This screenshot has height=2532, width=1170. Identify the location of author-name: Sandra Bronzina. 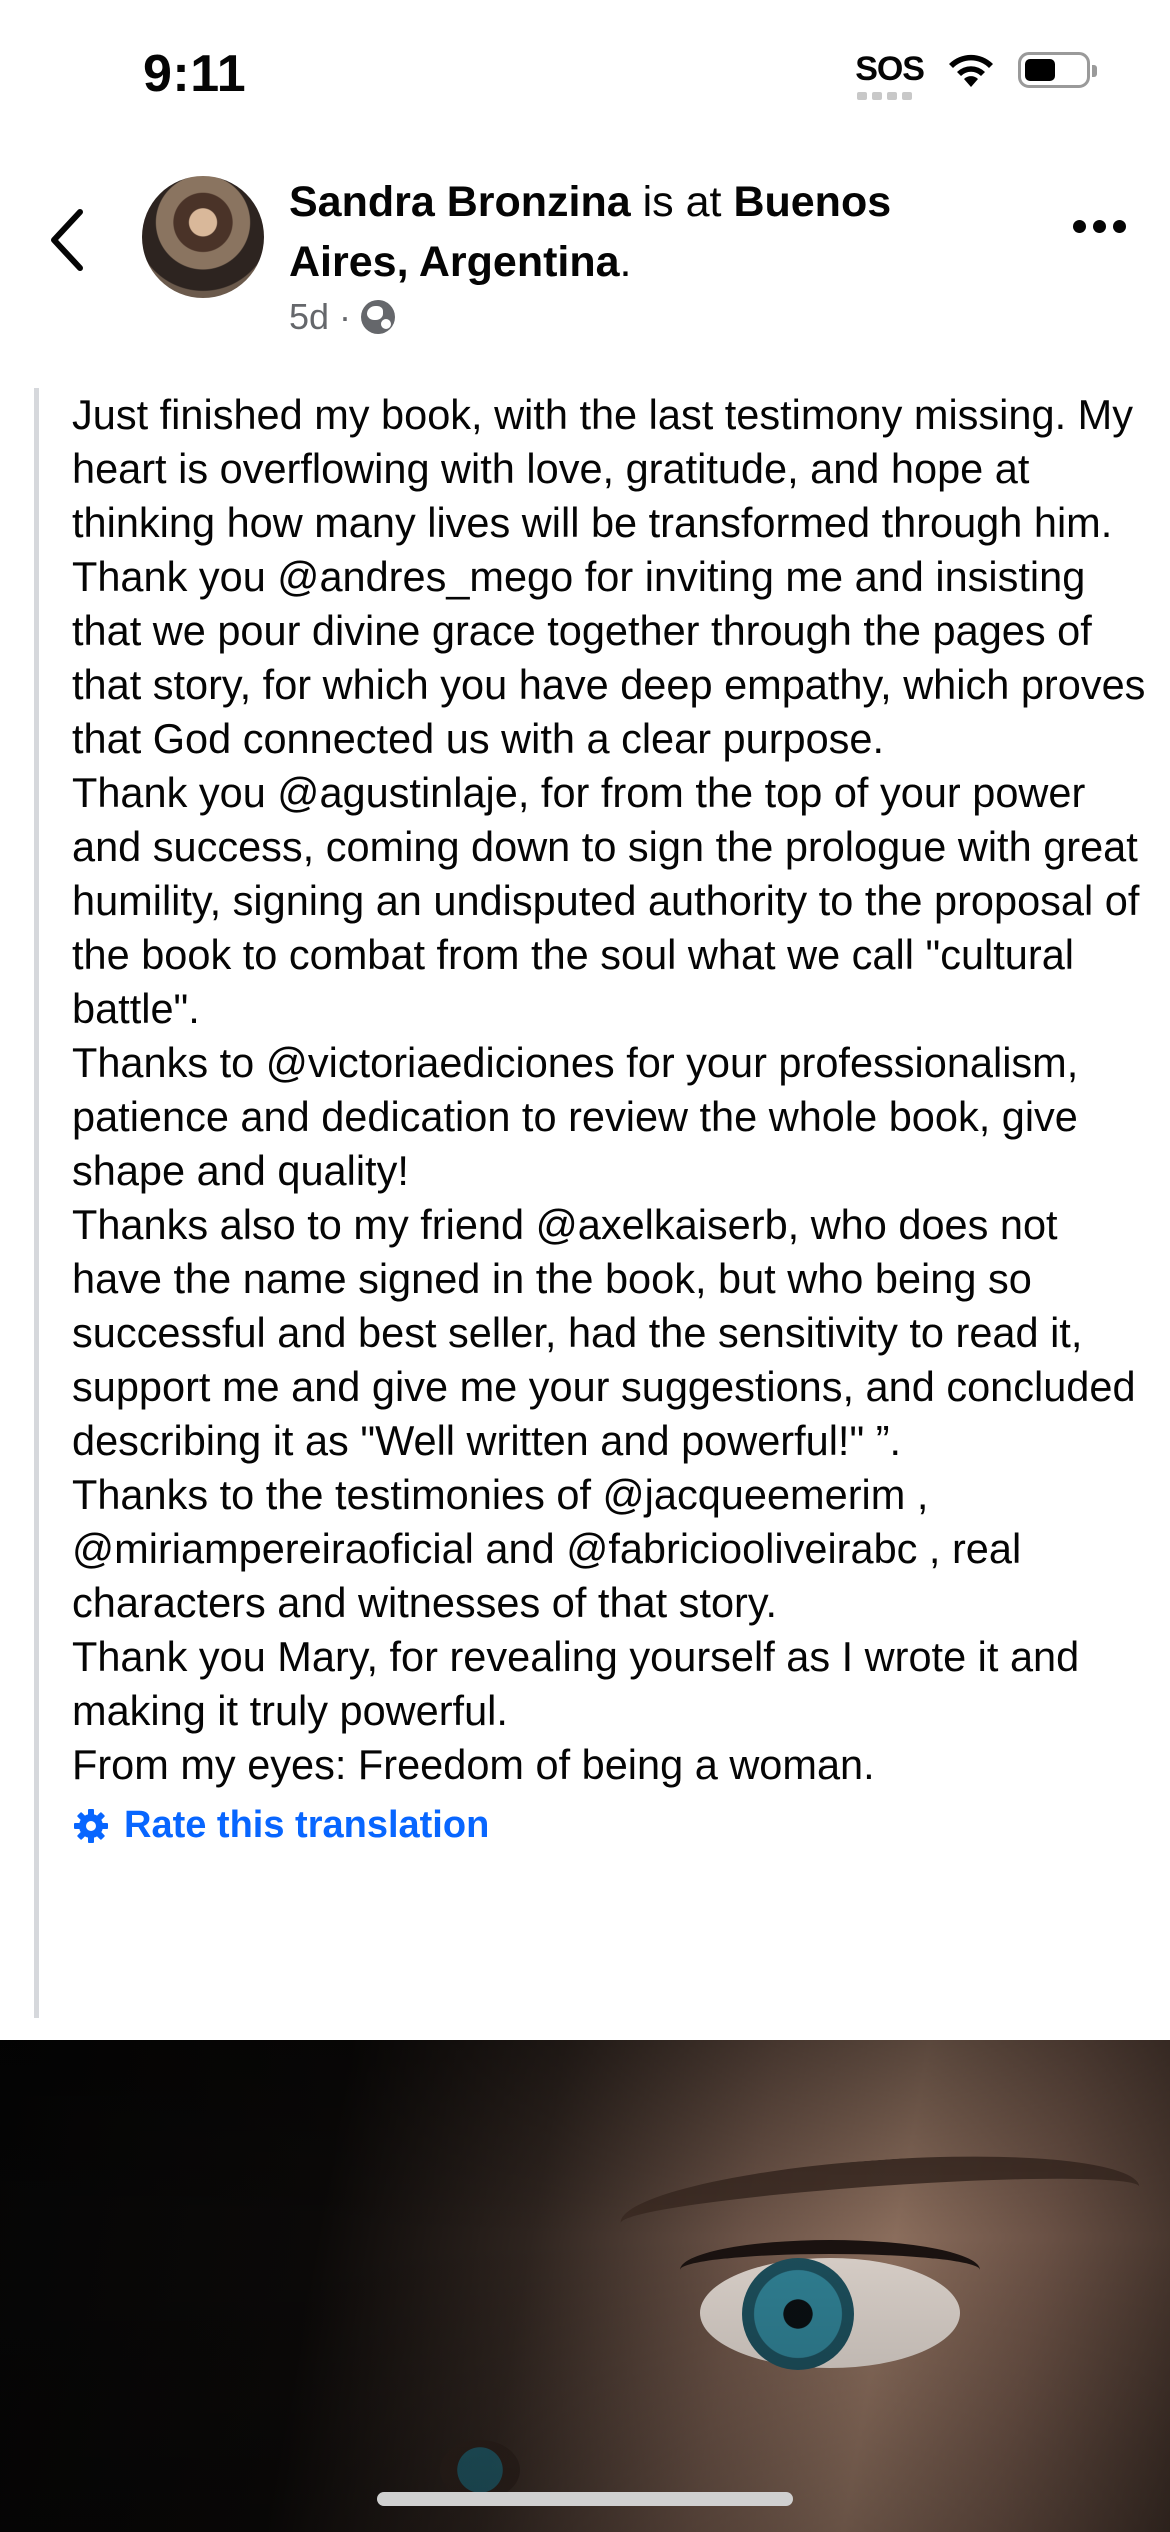
(460, 202).